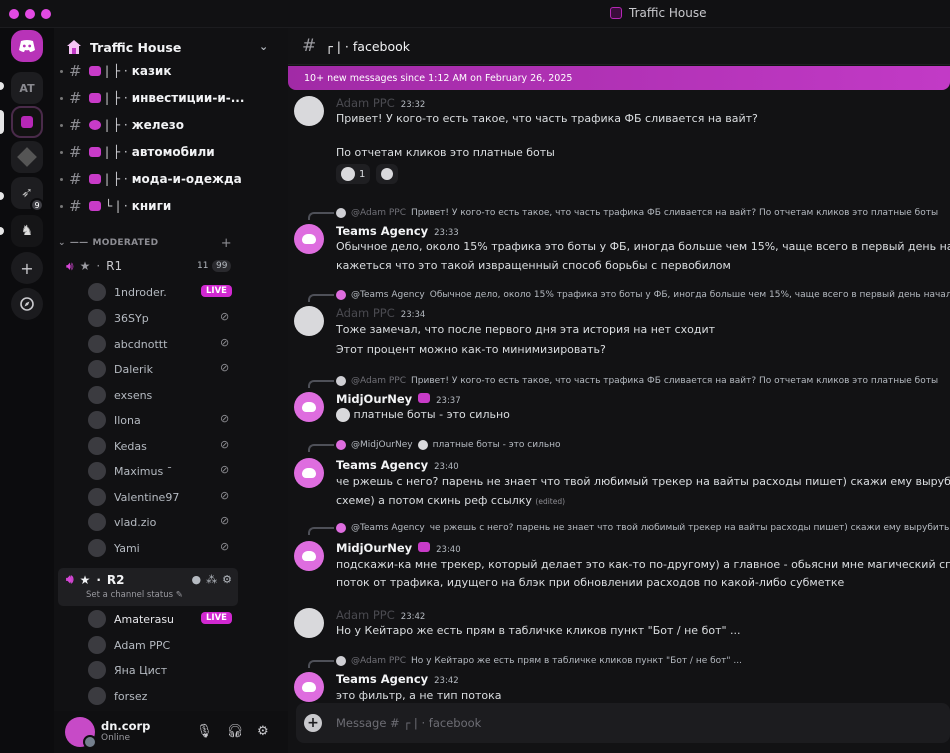 The image size is (950, 753). What do you see at coordinates (424, 398) in the screenshot?
I see `role-badge-icon` at bounding box center [424, 398].